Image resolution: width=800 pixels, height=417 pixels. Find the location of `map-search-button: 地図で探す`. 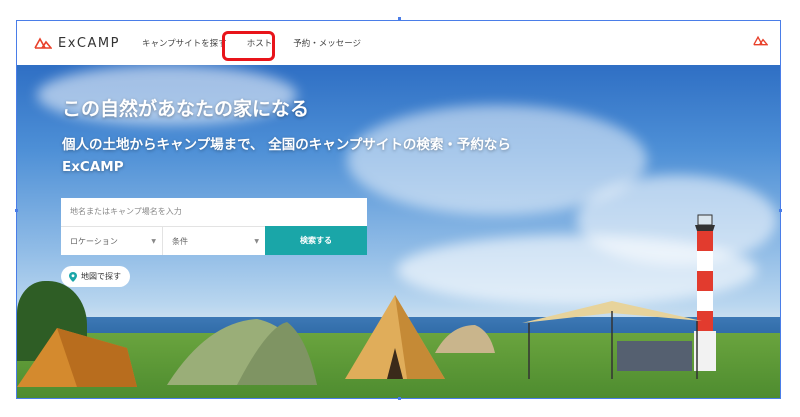

map-search-button: 地図で探す is located at coordinates (95, 276).